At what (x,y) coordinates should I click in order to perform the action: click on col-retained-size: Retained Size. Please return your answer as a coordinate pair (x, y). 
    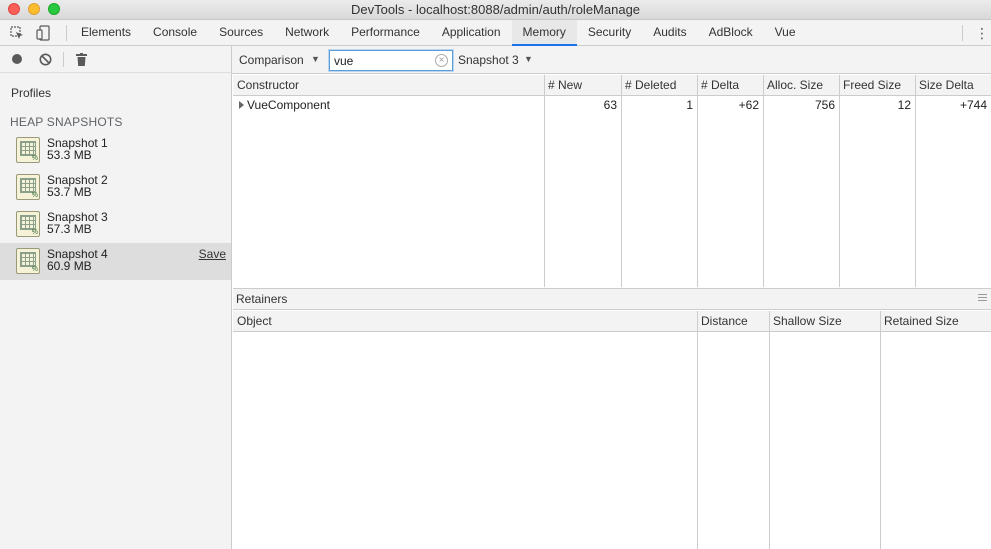
    Looking at the image, I should click on (935, 321).